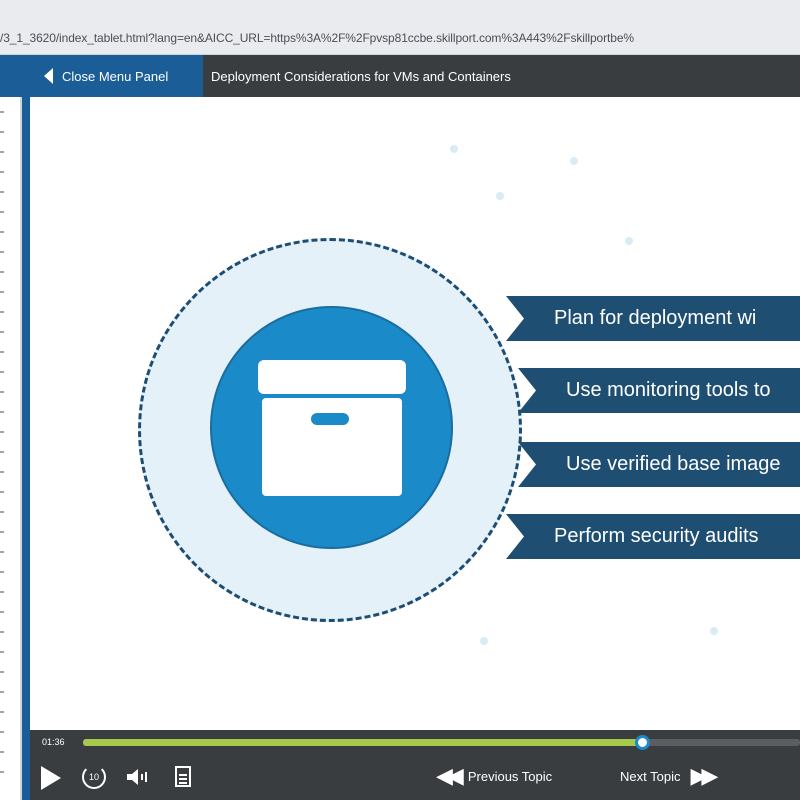  I want to click on banner-item: Use verified base image, so click(659, 464).